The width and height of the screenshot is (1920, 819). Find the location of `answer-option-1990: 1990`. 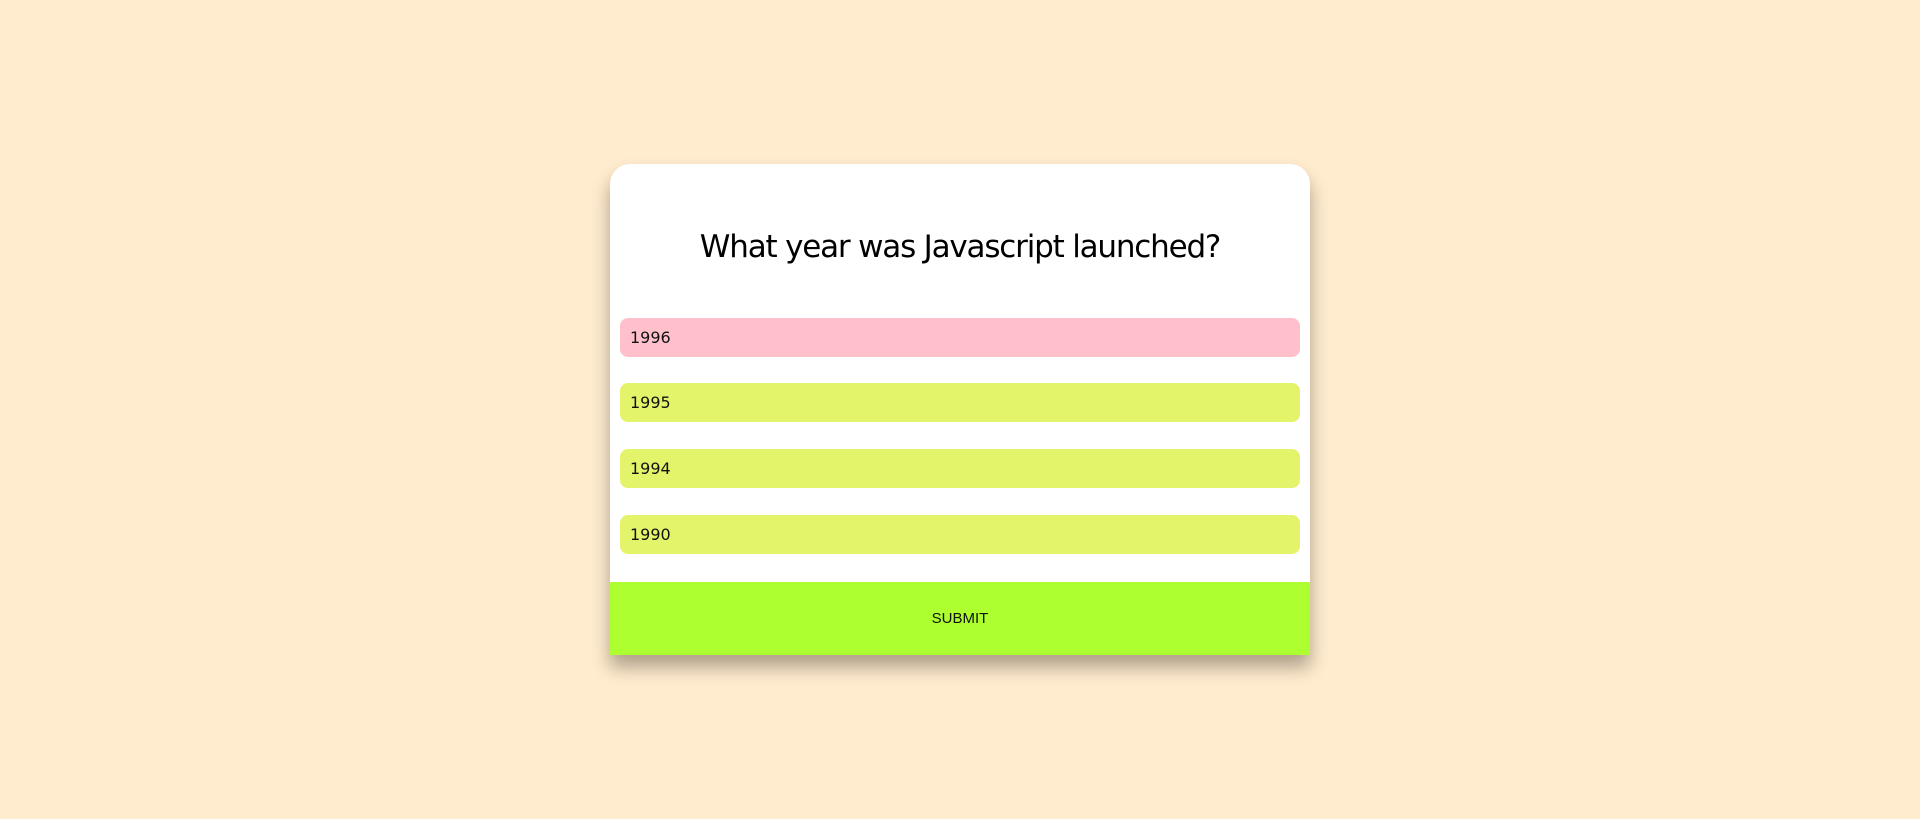

answer-option-1990: 1990 is located at coordinates (960, 534).